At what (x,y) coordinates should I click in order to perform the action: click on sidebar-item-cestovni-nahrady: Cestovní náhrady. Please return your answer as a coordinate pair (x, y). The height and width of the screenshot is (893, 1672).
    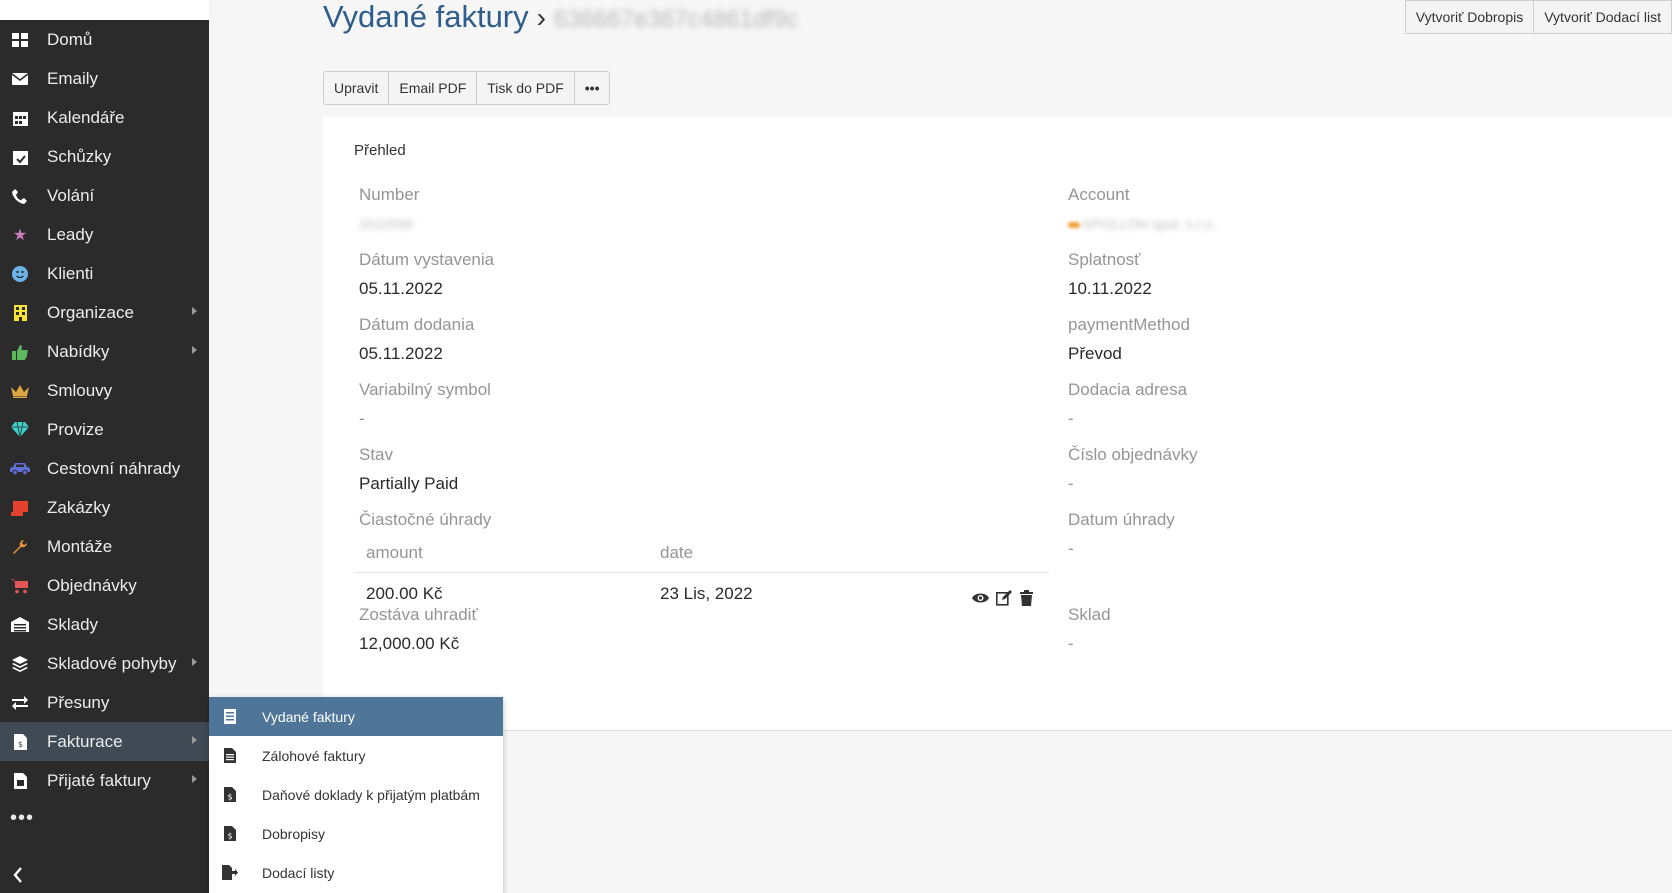
    Looking at the image, I should click on (104, 468).